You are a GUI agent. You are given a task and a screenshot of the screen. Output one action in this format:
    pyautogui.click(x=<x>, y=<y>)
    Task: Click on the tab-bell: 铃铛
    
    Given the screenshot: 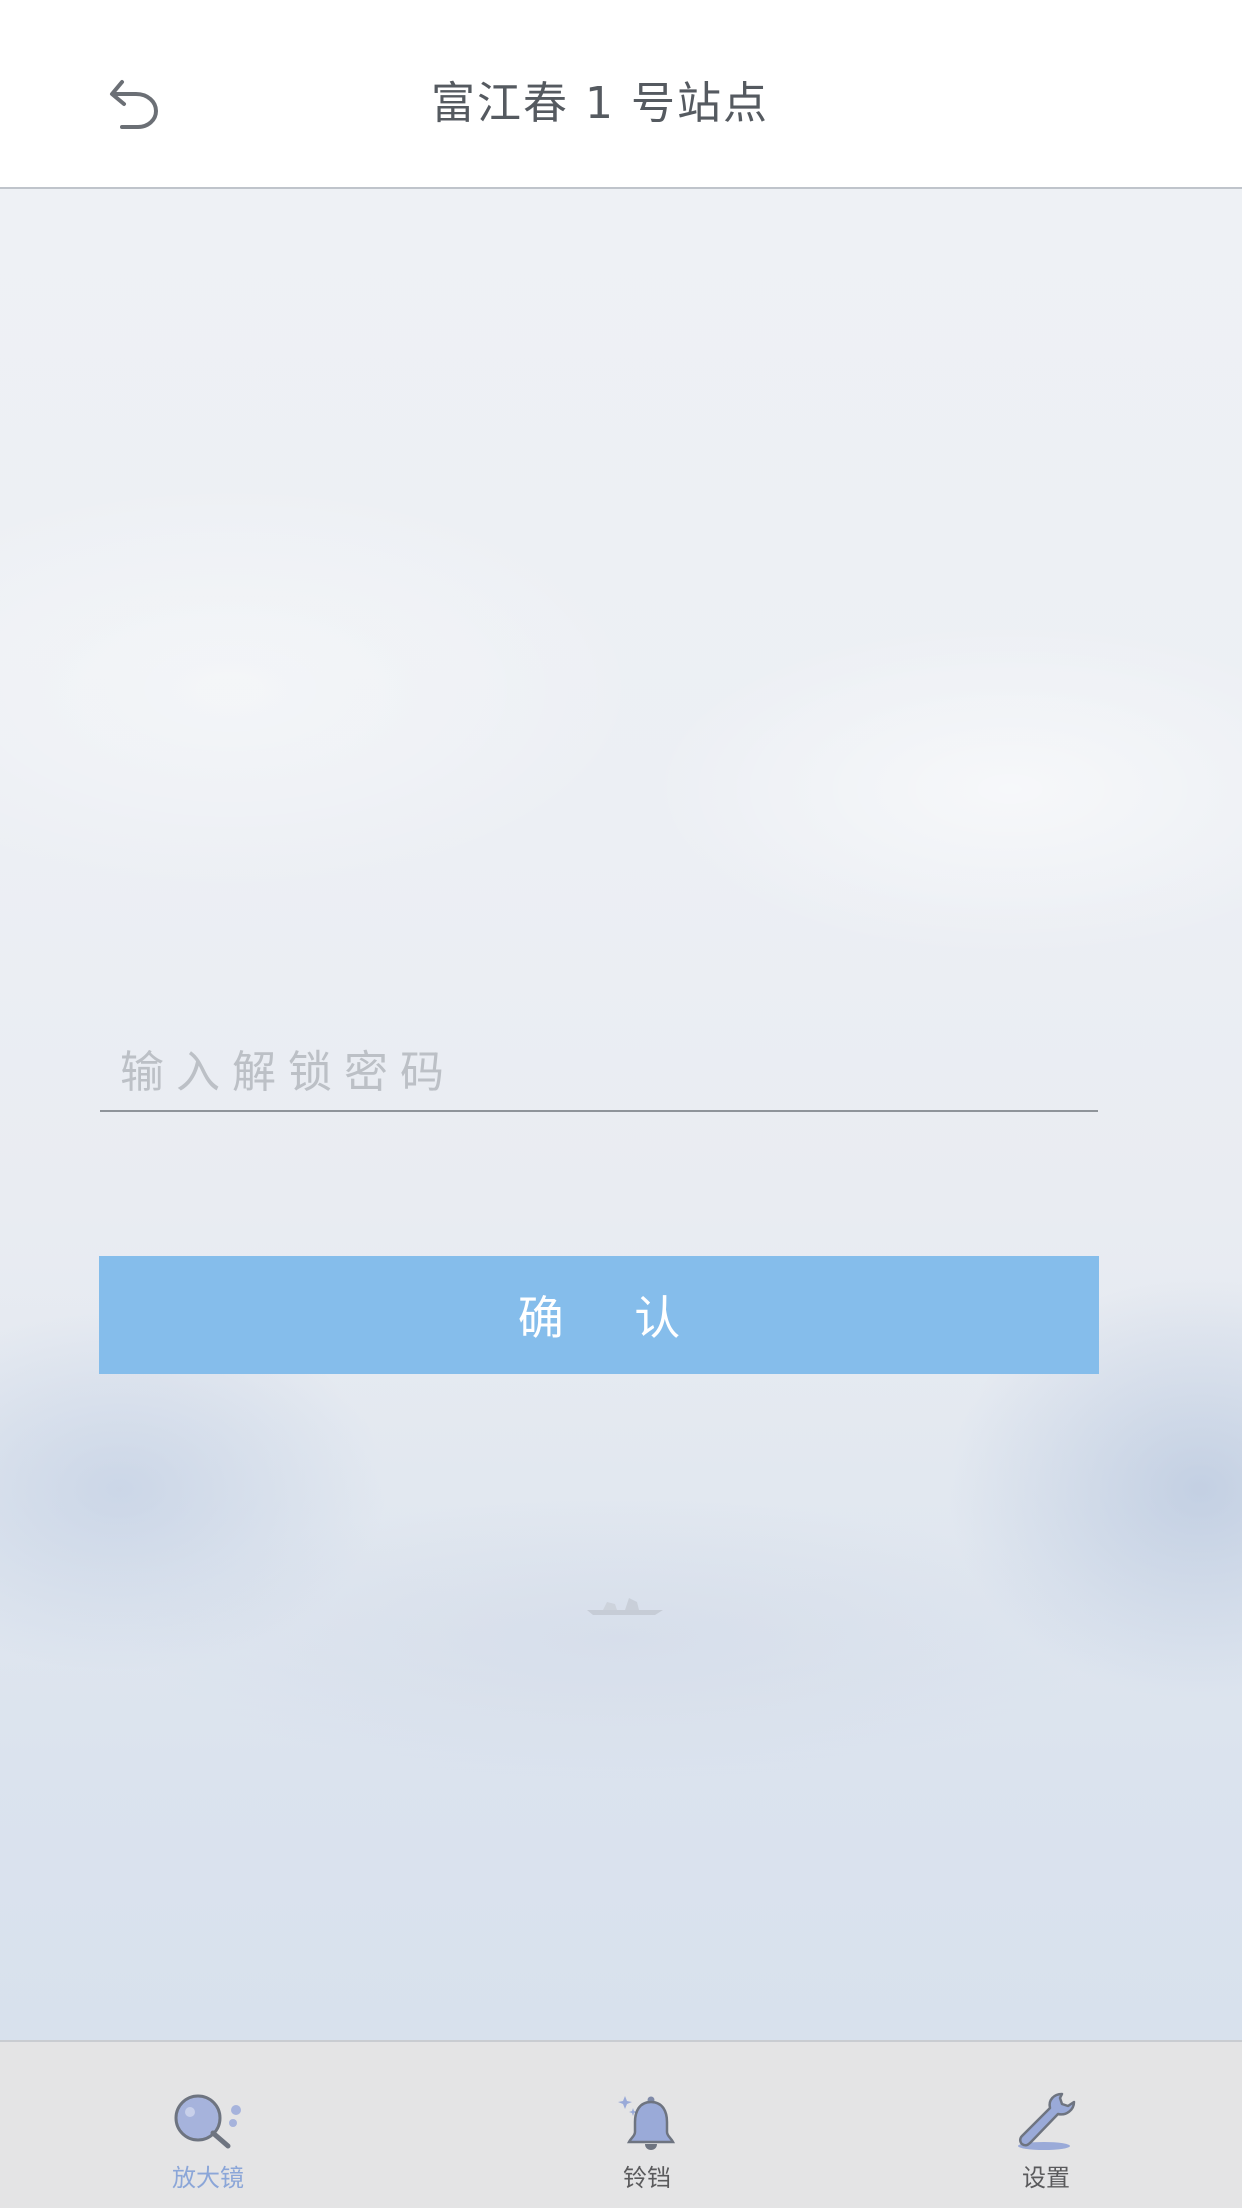 What is the action you would take?
    pyautogui.click(x=647, y=2125)
    